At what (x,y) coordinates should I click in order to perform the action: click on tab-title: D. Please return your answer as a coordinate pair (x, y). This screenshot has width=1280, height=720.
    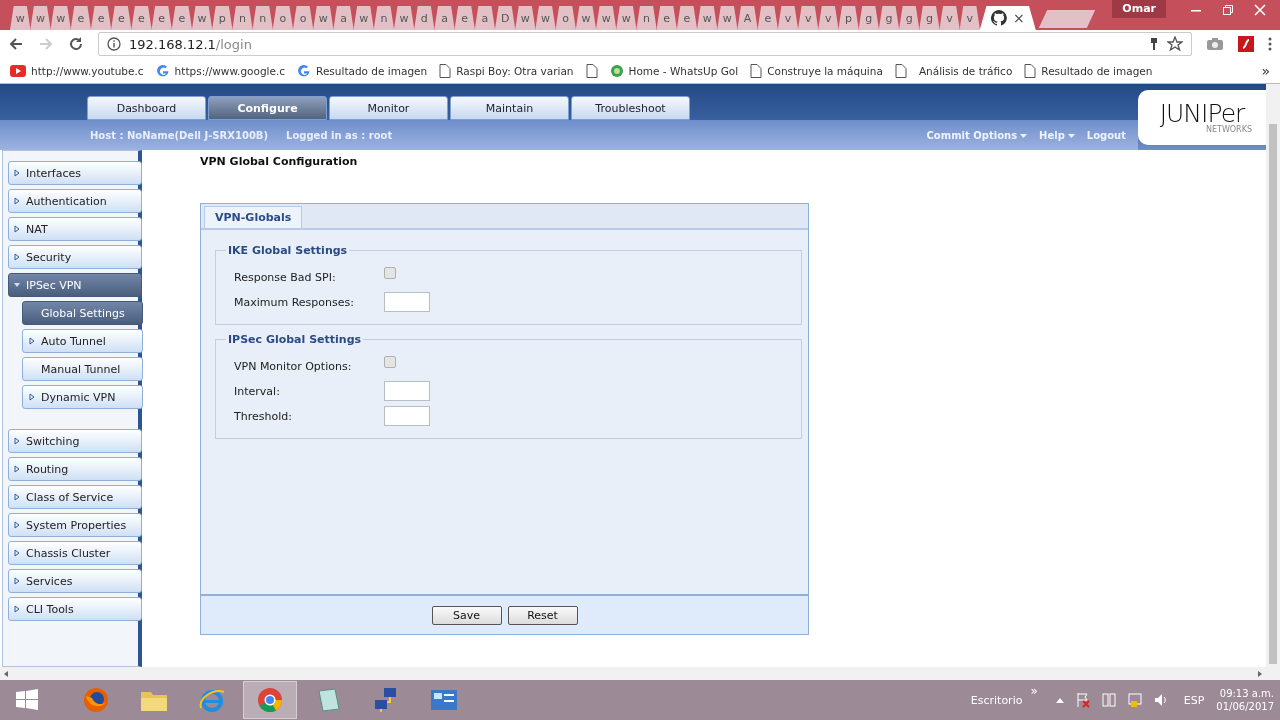
    Looking at the image, I should click on (505, 18).